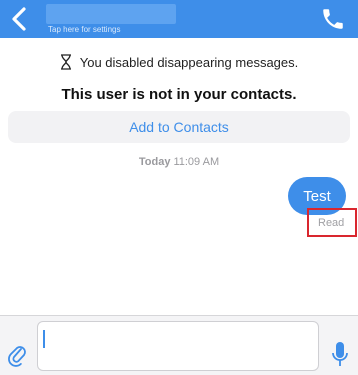 The image size is (358, 375). Describe the element at coordinates (332, 222) in the screenshot. I see `annotation-highlight-box` at that location.